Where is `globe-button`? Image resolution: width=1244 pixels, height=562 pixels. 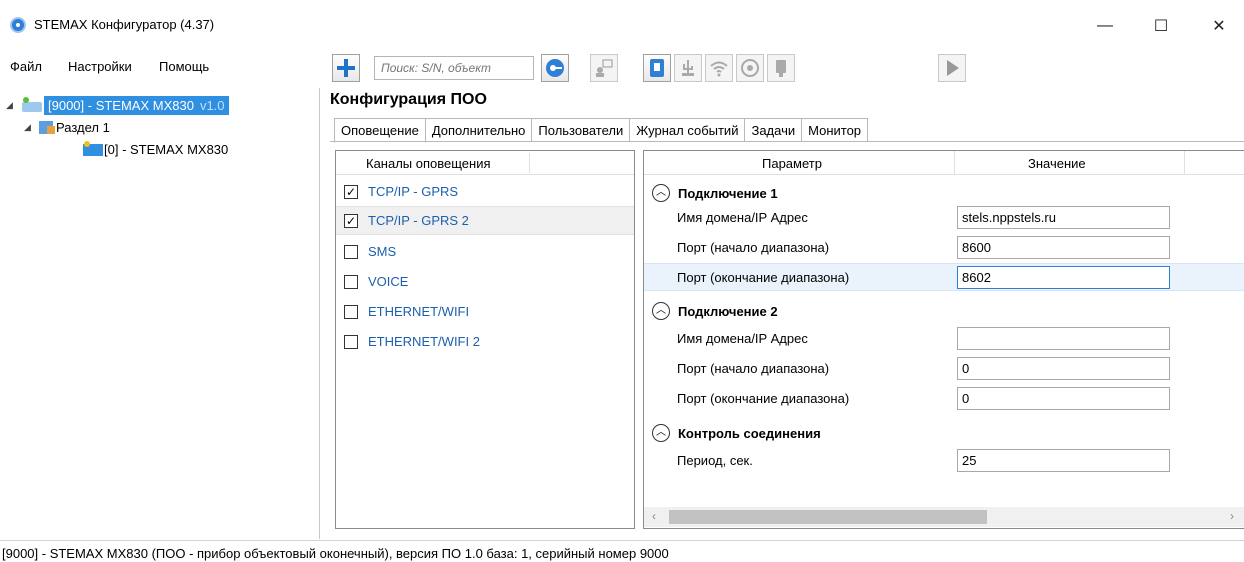 globe-button is located at coordinates (750, 68).